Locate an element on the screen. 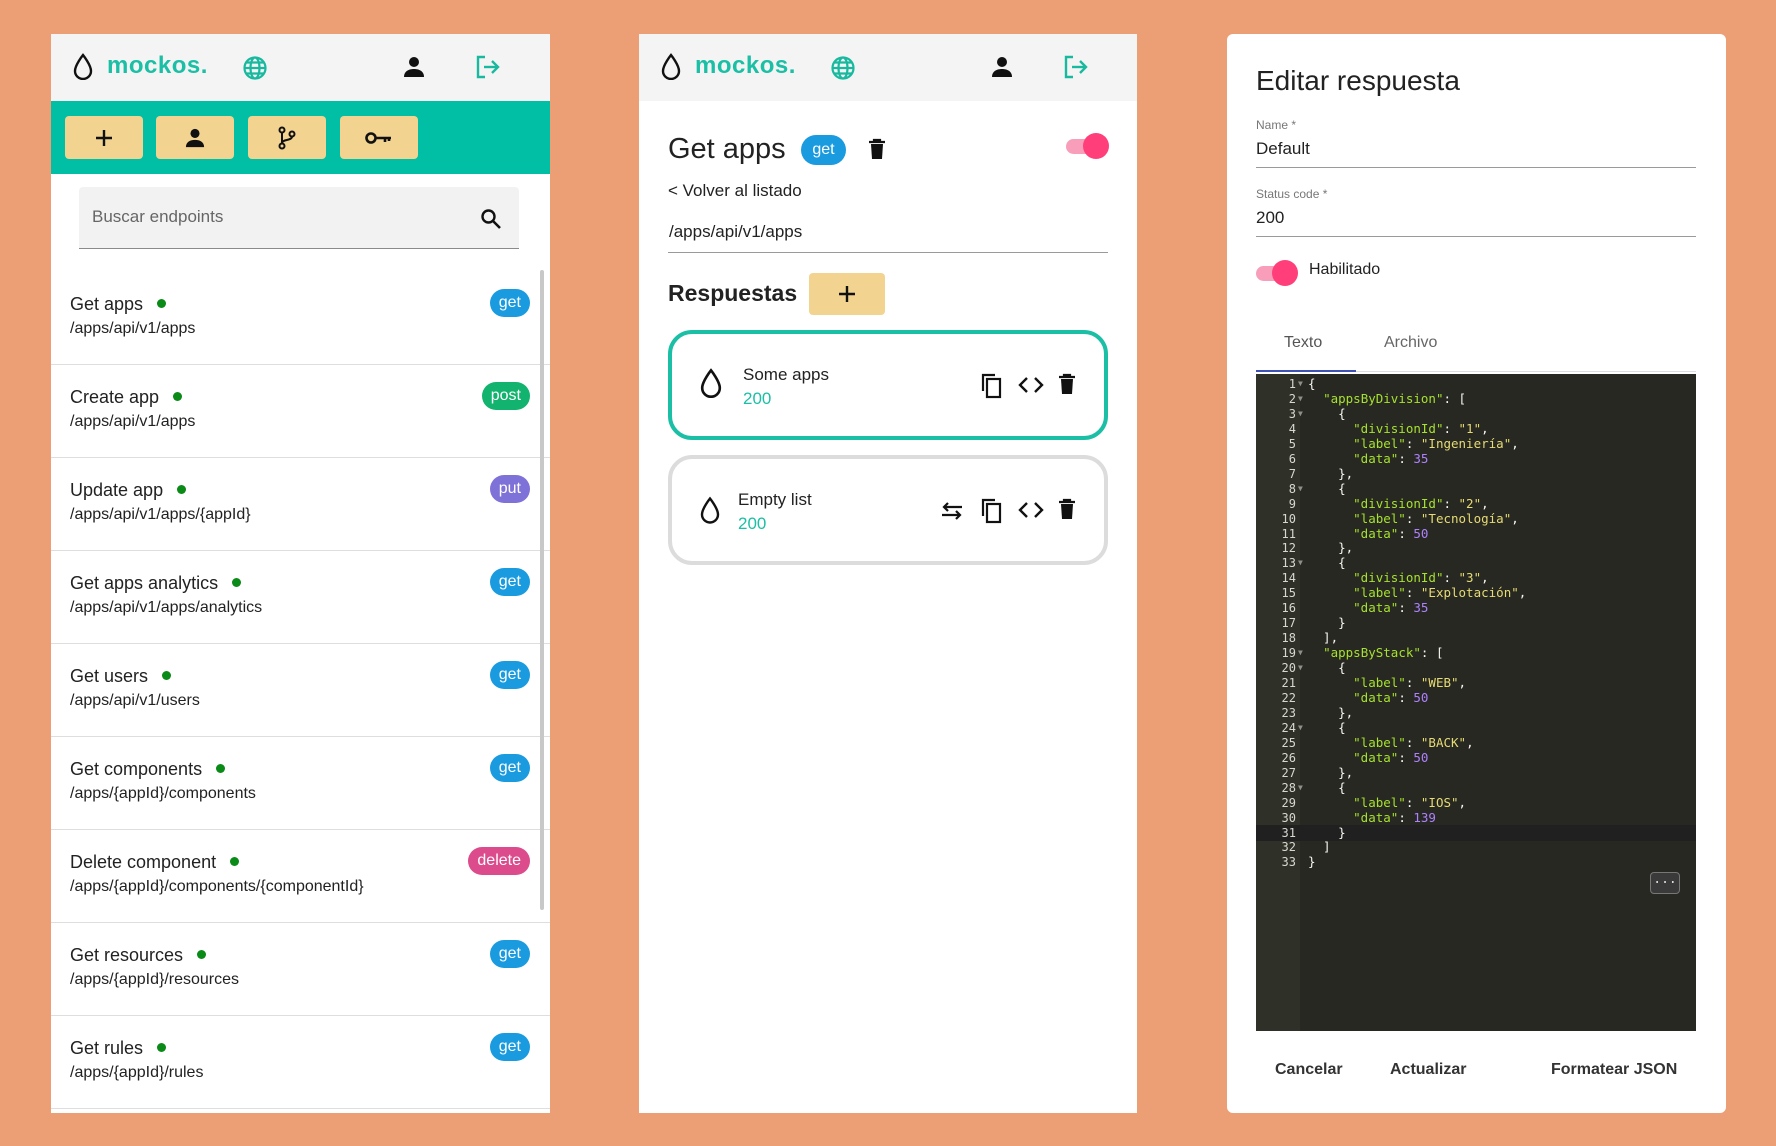 This screenshot has width=1776, height=1146. key-button is located at coordinates (379, 137).